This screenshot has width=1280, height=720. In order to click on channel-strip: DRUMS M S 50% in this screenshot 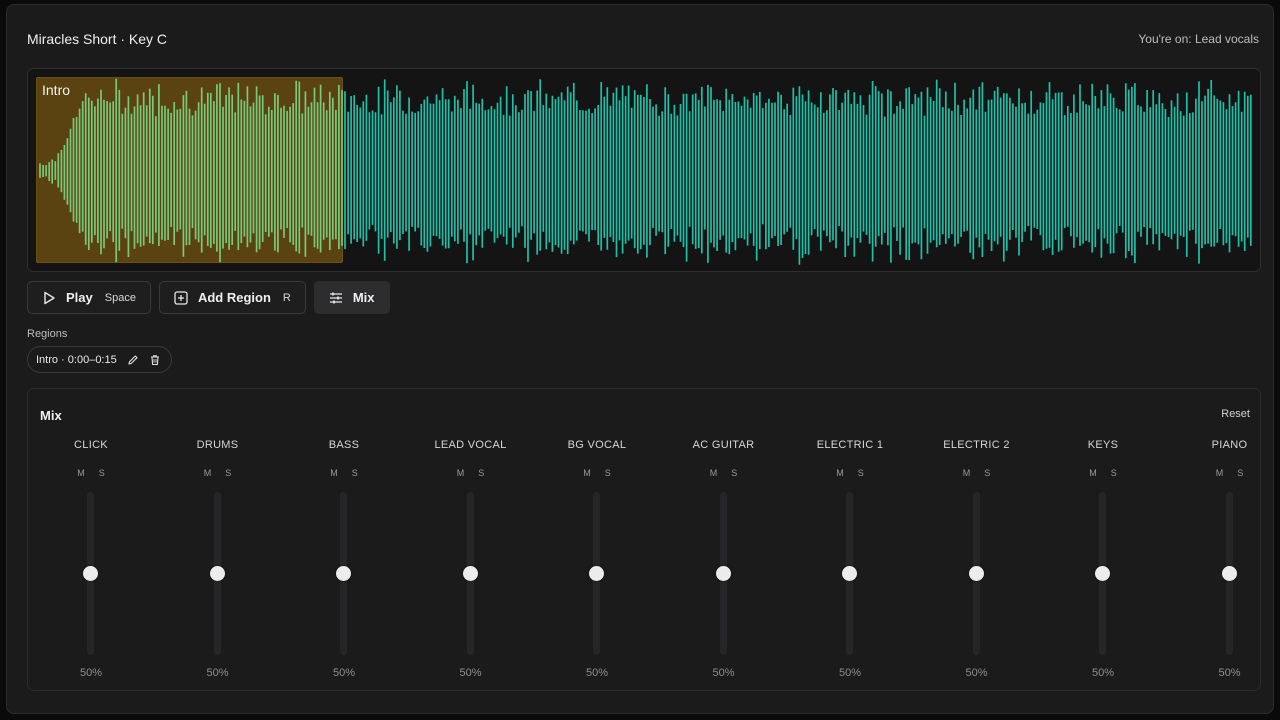, I will do `click(218, 540)`.